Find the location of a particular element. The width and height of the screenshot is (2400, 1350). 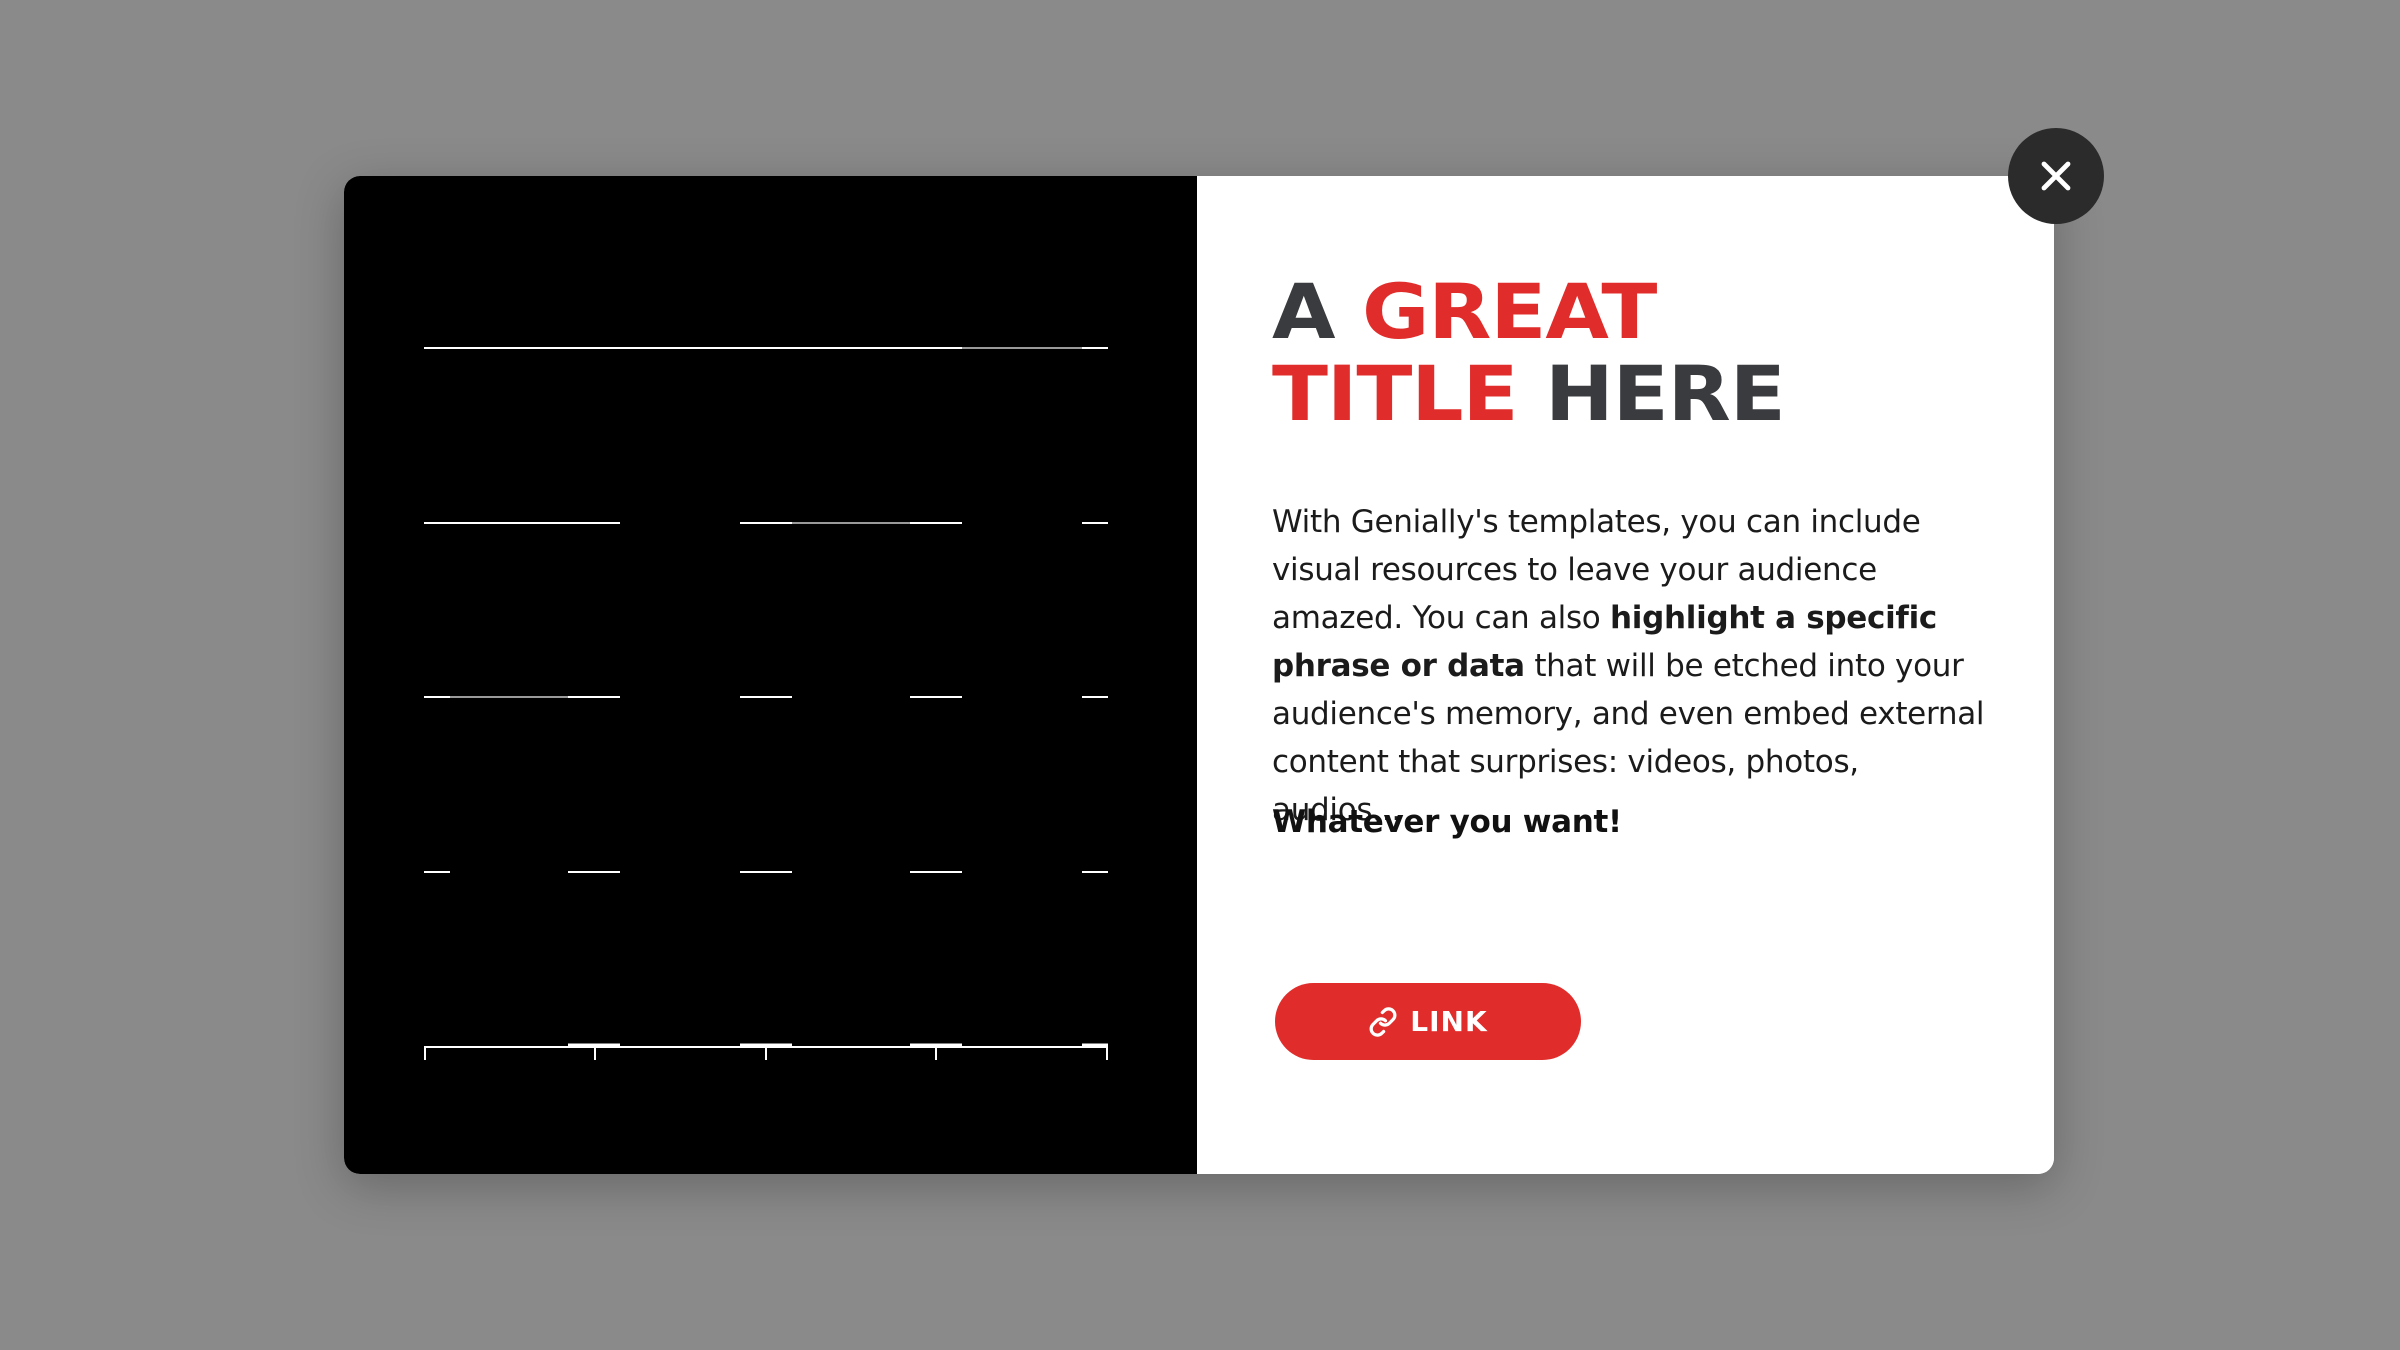

link-icon is located at coordinates (1383, 1021).